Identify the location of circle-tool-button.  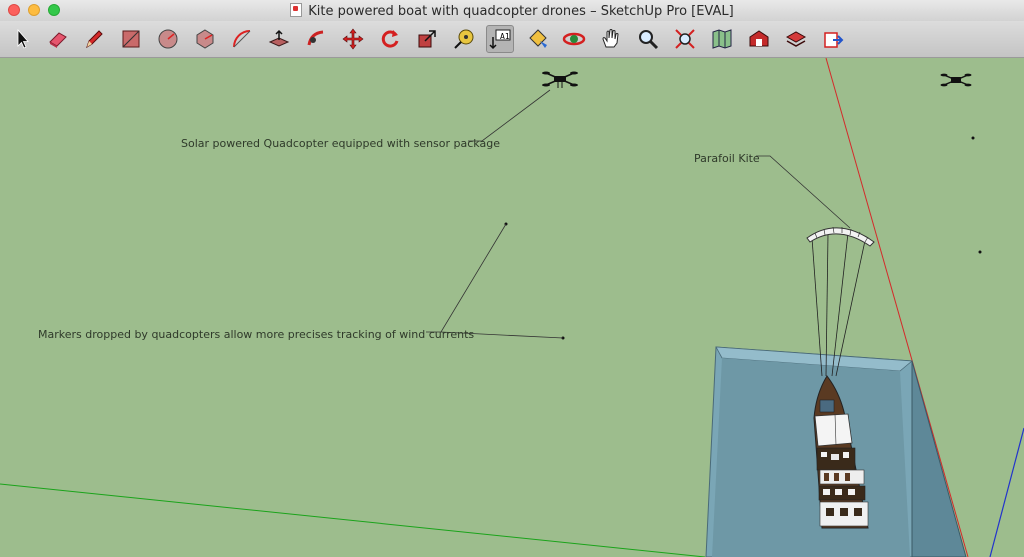
(168, 39).